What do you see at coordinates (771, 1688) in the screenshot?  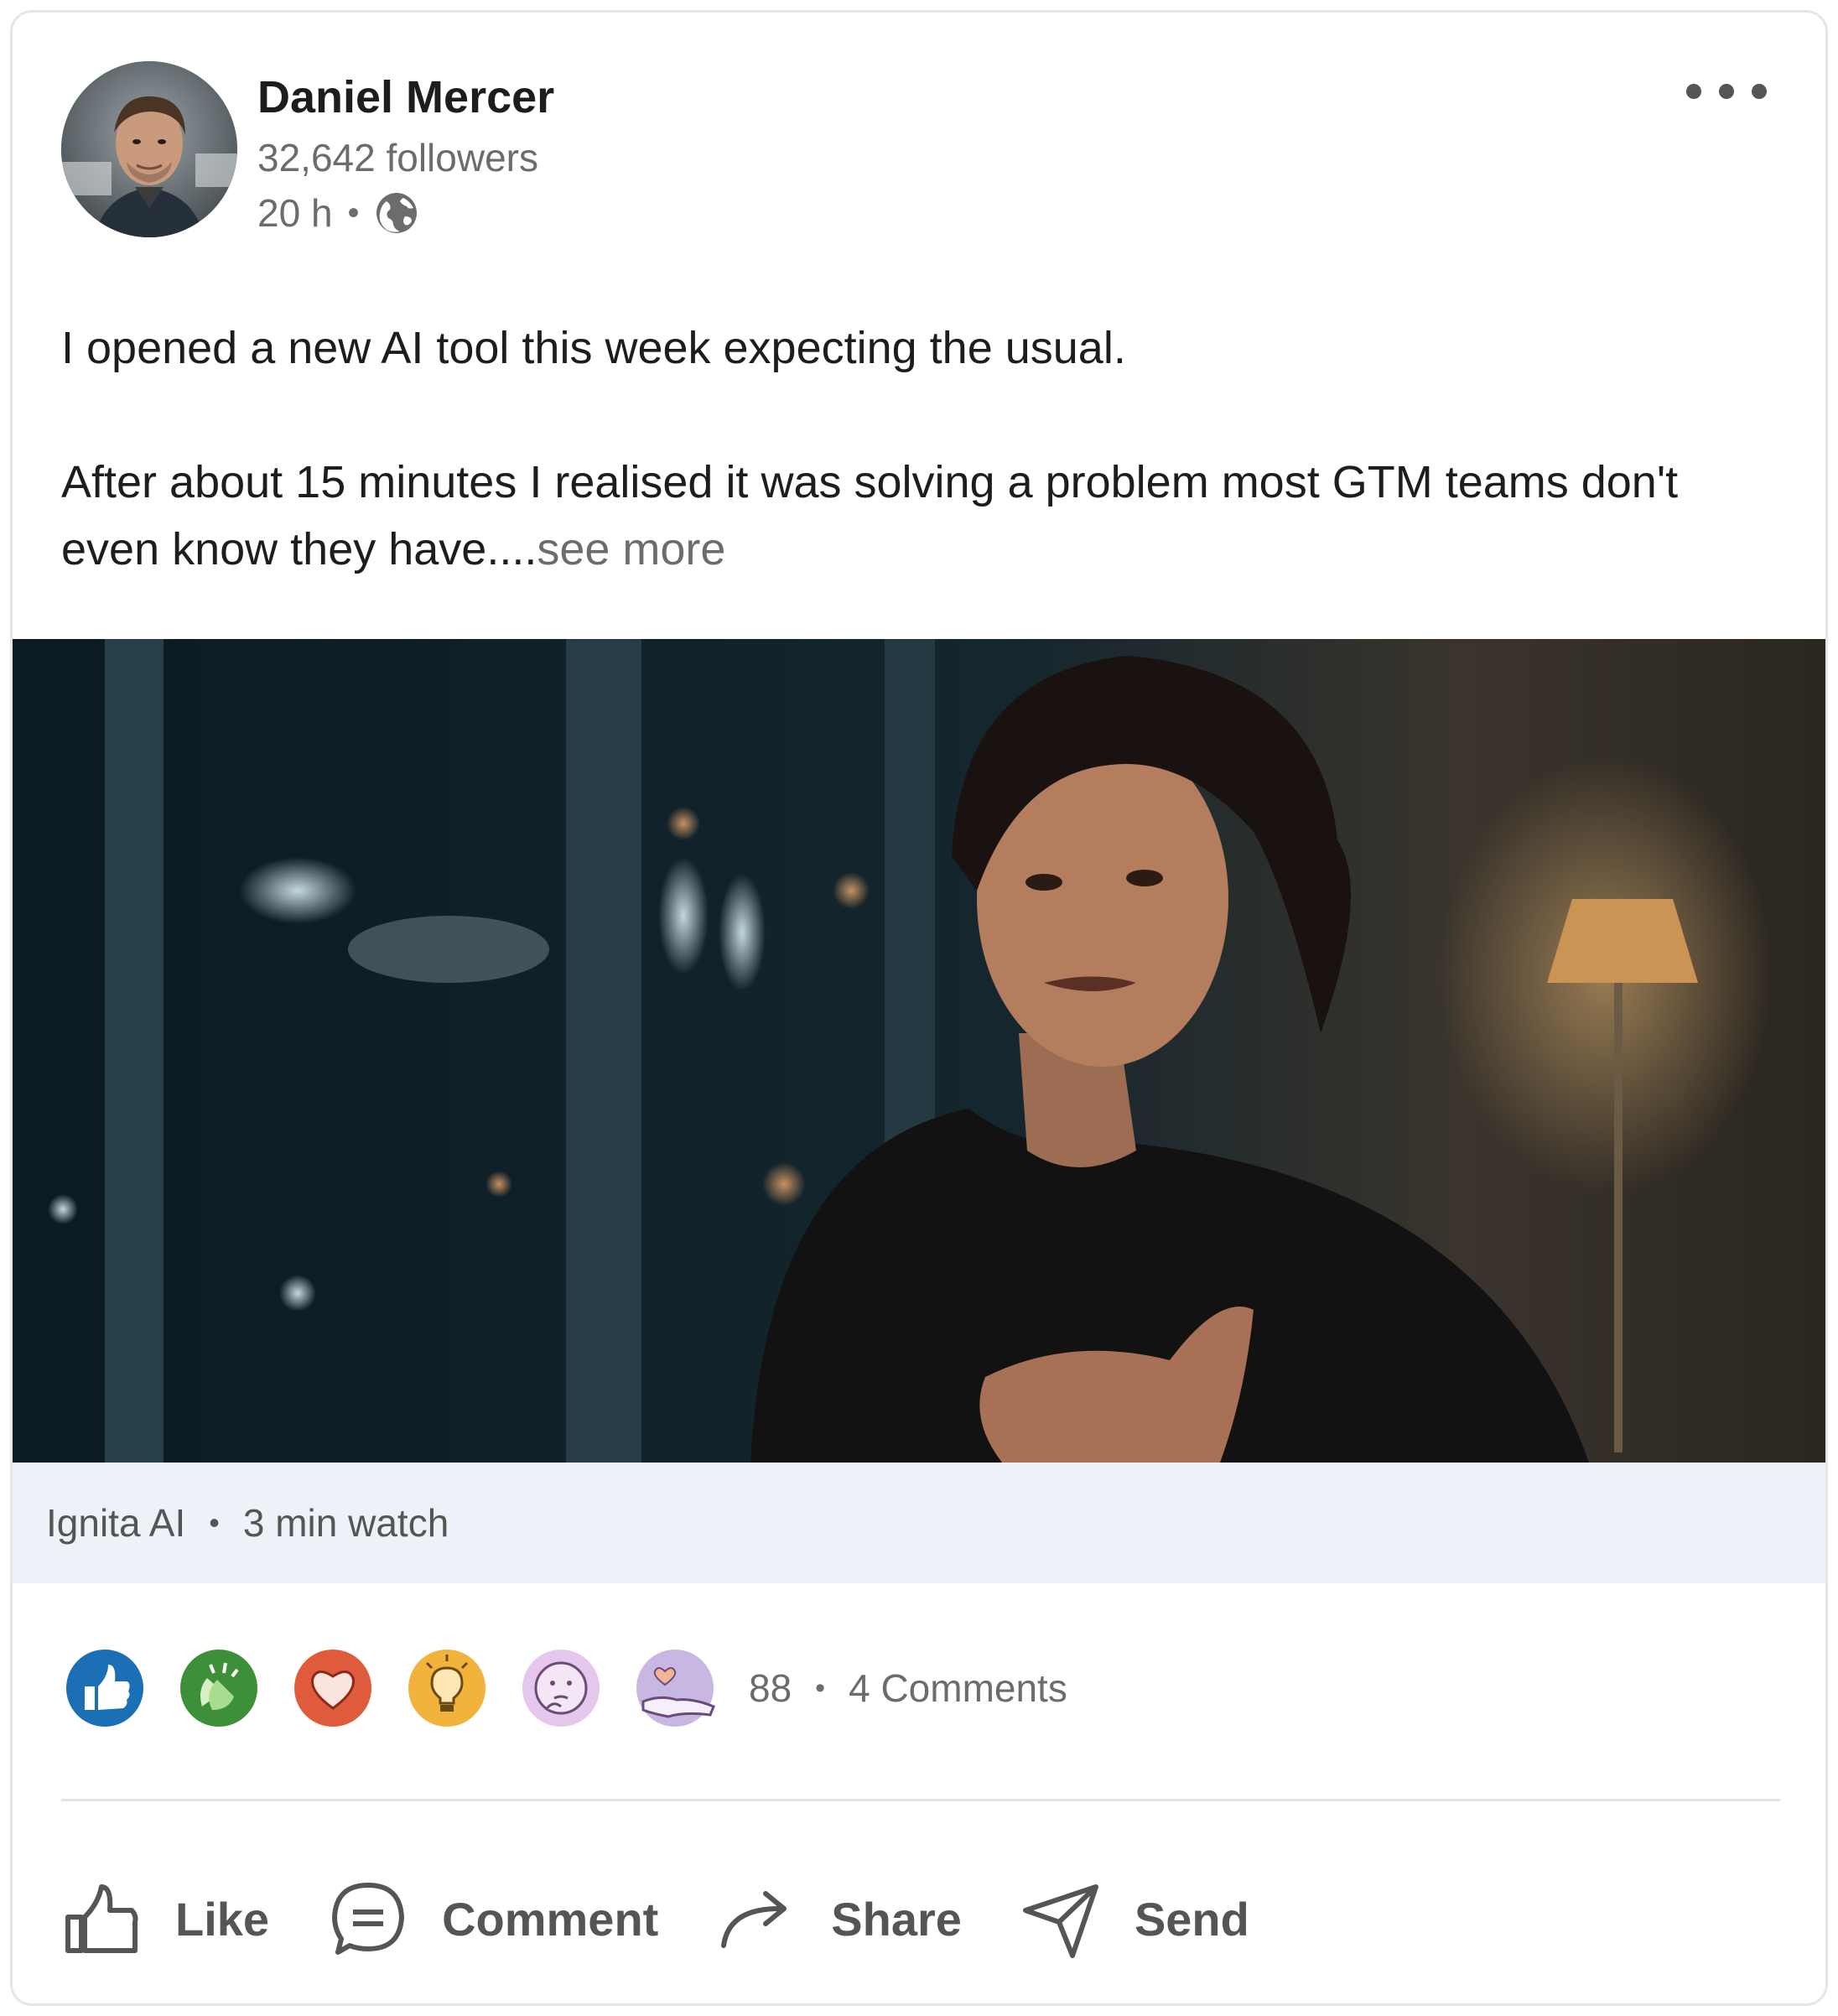 I see `reaction-count: 88` at bounding box center [771, 1688].